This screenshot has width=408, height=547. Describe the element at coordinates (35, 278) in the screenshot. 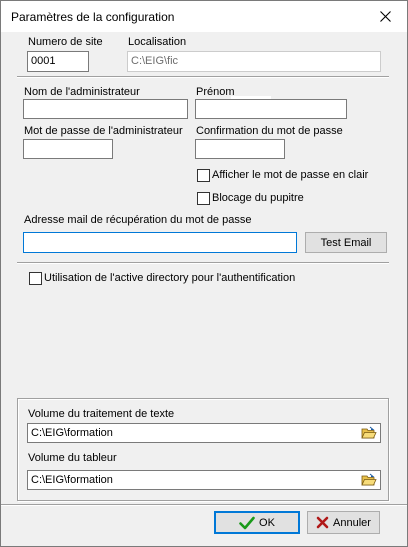

I see `active-directory-checkbox` at that location.